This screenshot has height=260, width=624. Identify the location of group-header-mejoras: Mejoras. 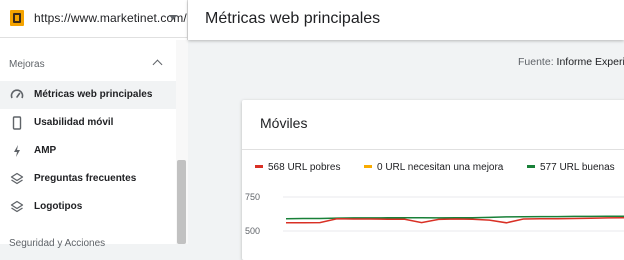
(88, 66).